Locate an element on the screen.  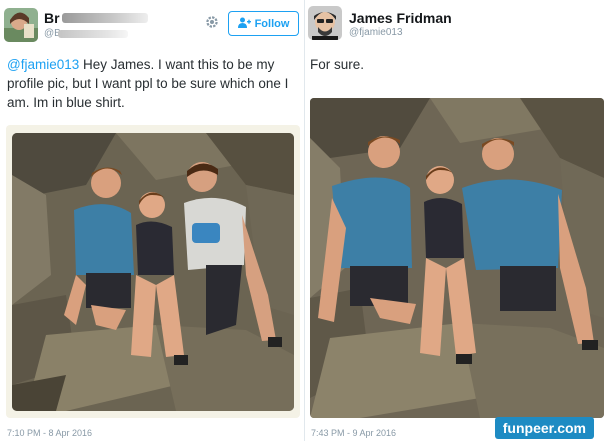
follow-button-label: Follow is located at coordinates (272, 23).